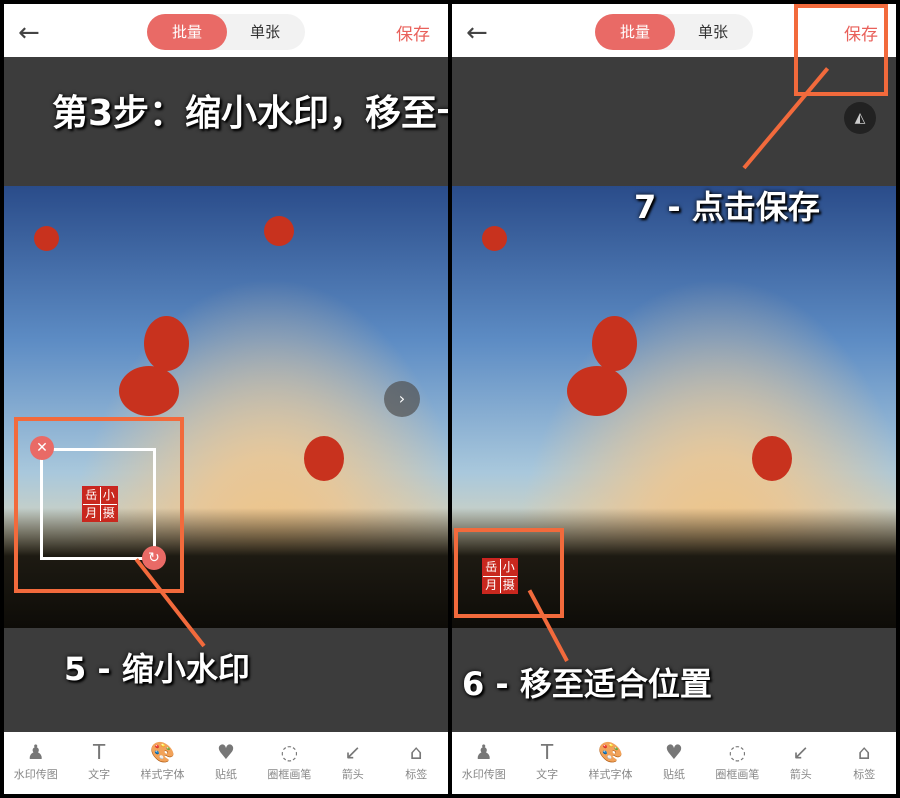 The width and height of the screenshot is (900, 798). Describe the element at coordinates (413, 32) in the screenshot. I see `save-button: 保存` at that location.